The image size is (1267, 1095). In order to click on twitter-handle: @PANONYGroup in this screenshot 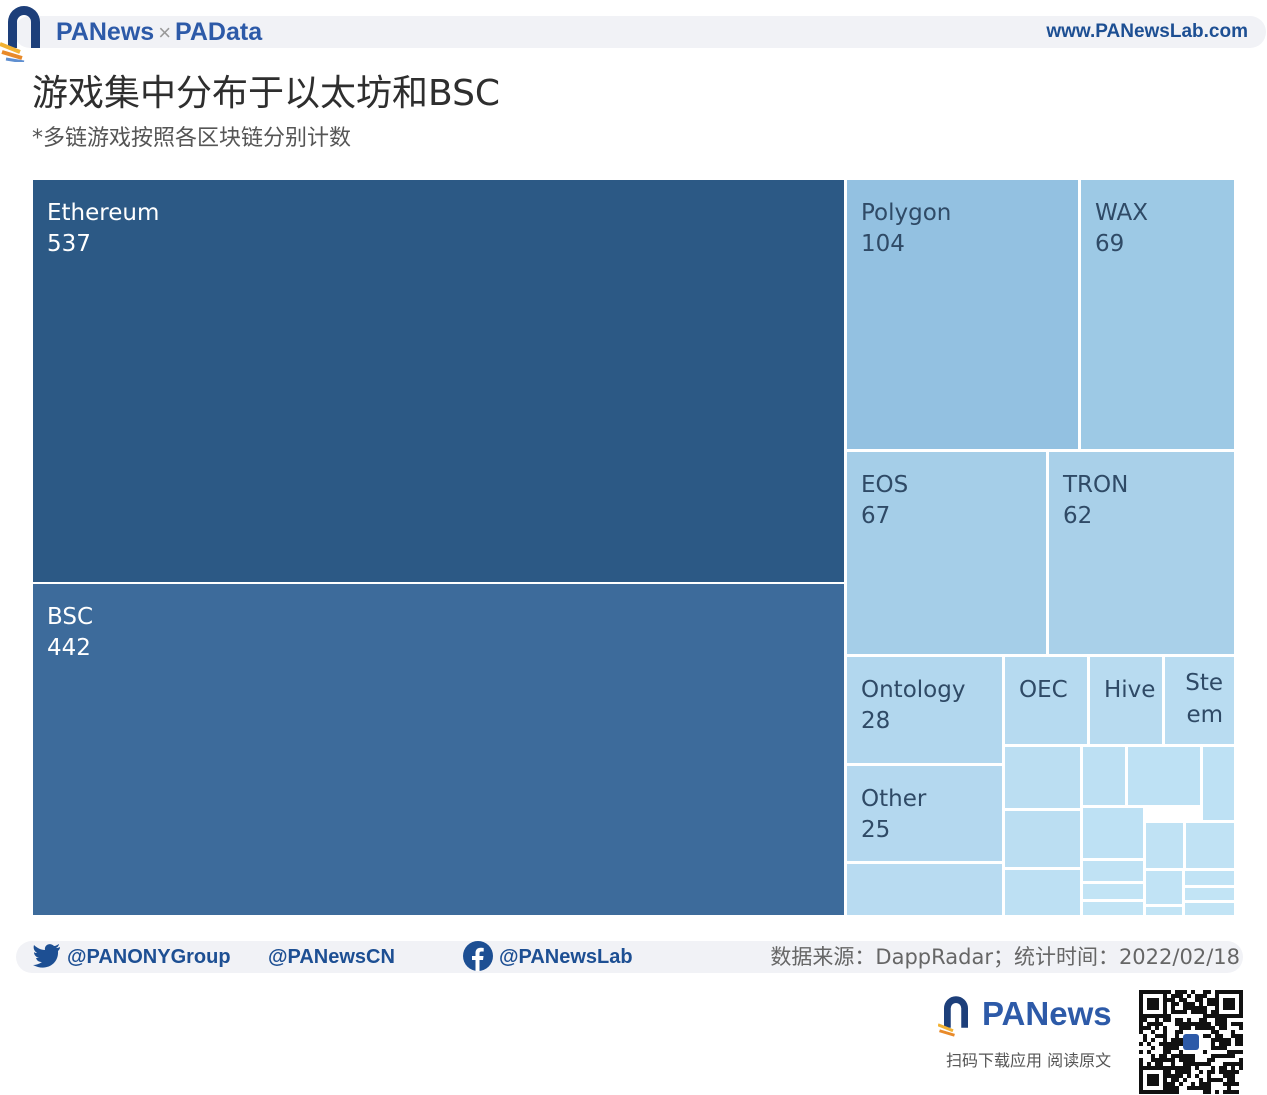, I will do `click(132, 957)`.